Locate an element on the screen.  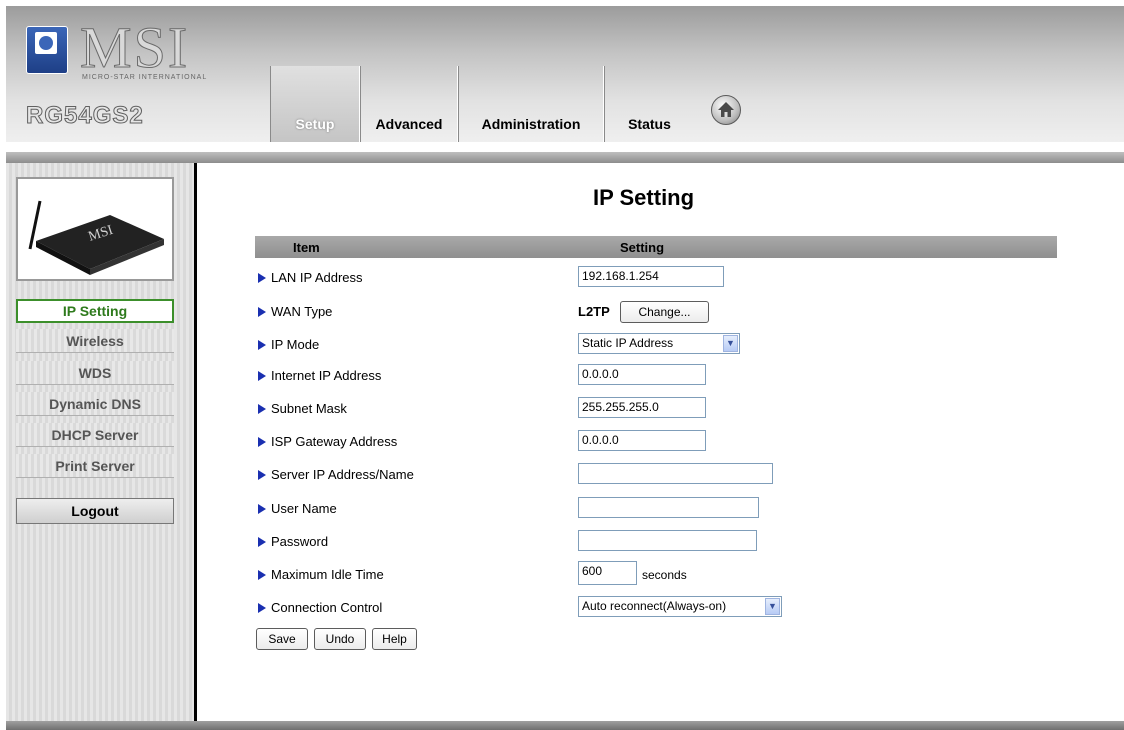
row-max-idle-time: Maximum Idle Time 600 seconds is located at coordinates (658, 574).